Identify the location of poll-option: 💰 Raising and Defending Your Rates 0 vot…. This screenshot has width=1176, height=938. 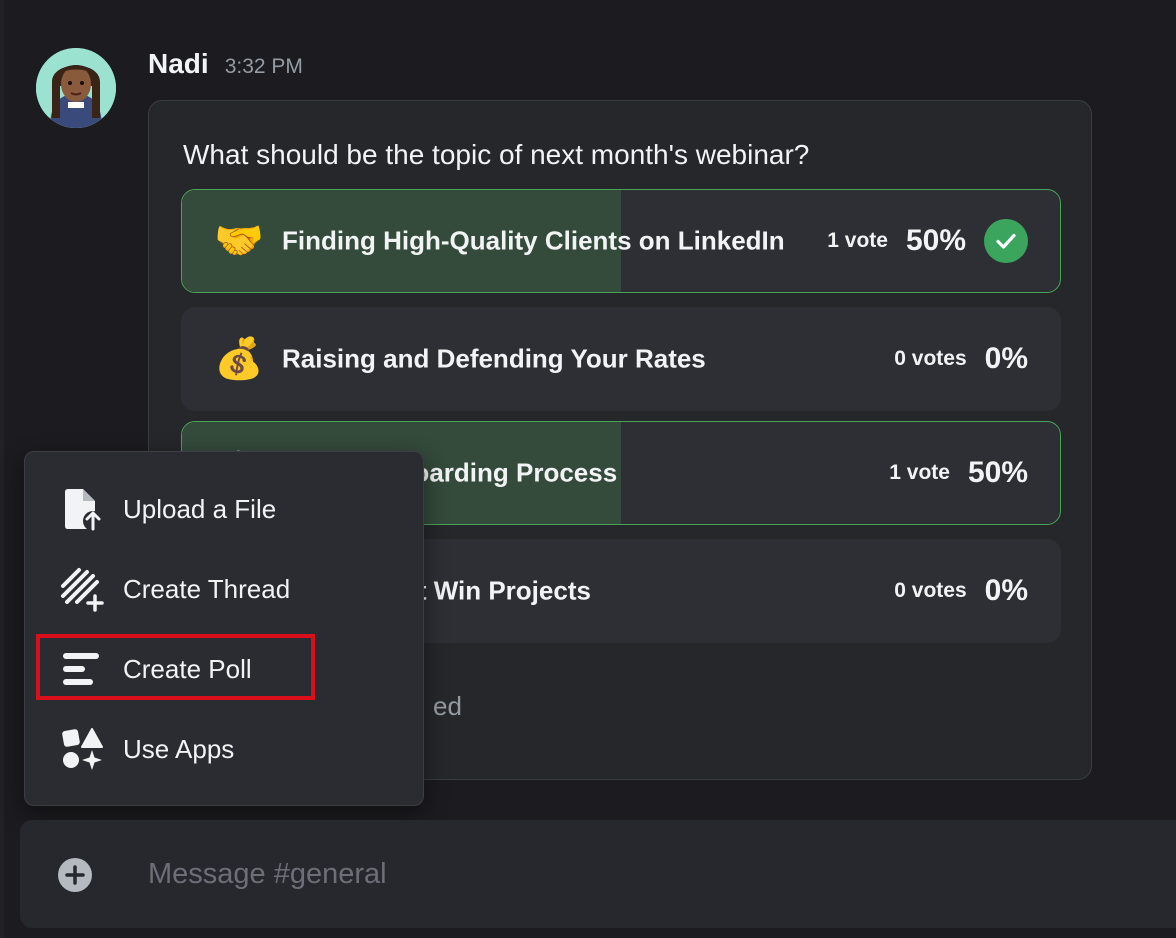
(621, 359).